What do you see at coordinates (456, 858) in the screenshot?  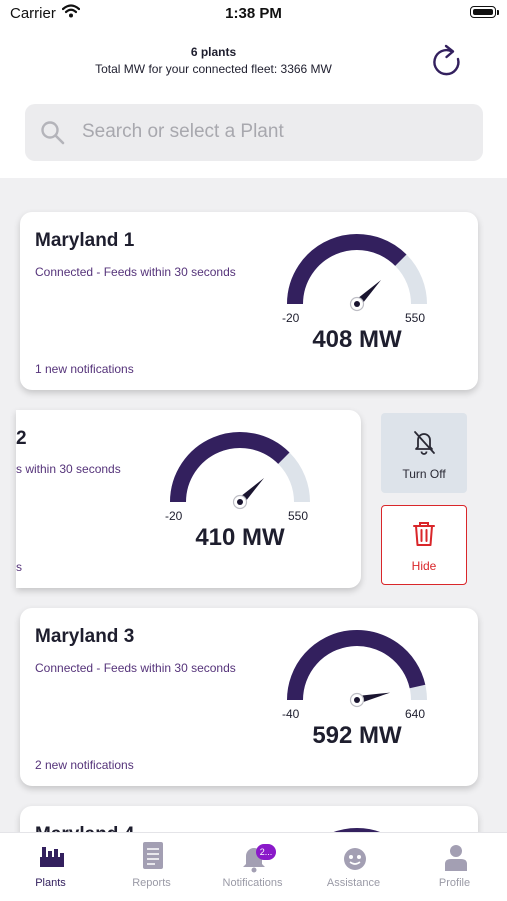 I see `person-icon` at bounding box center [456, 858].